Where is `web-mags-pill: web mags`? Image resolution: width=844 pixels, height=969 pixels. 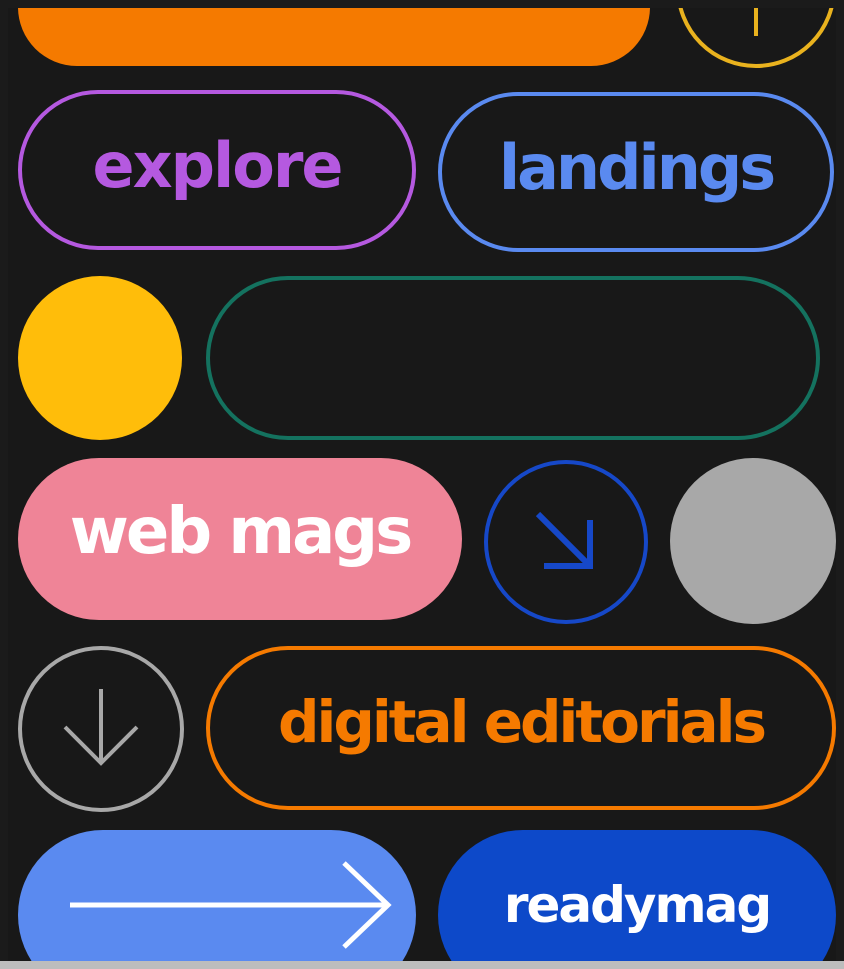
web-mags-pill: web mags is located at coordinates (240, 539).